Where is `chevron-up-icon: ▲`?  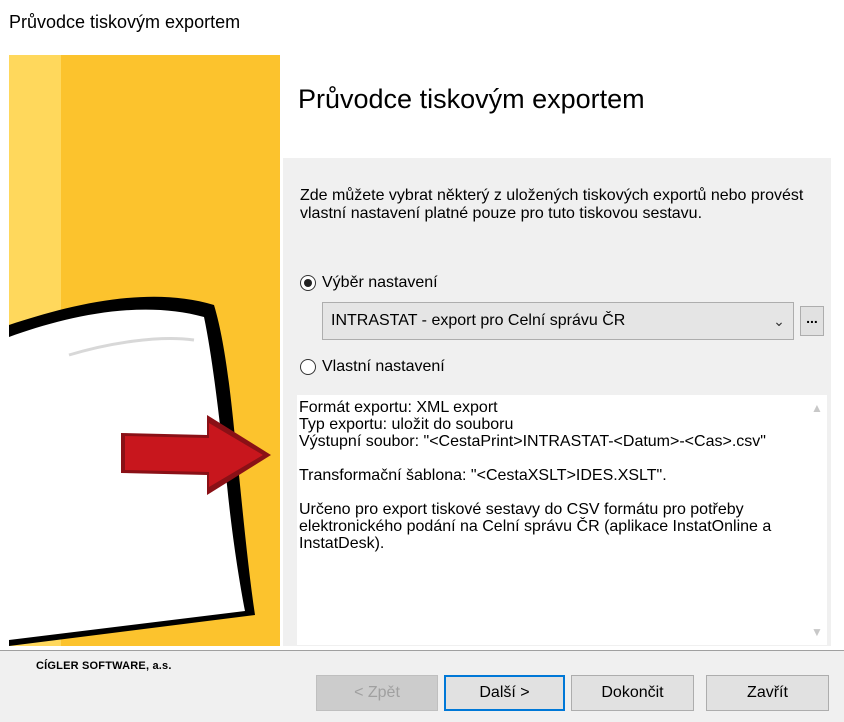 chevron-up-icon: ▲ is located at coordinates (817, 408).